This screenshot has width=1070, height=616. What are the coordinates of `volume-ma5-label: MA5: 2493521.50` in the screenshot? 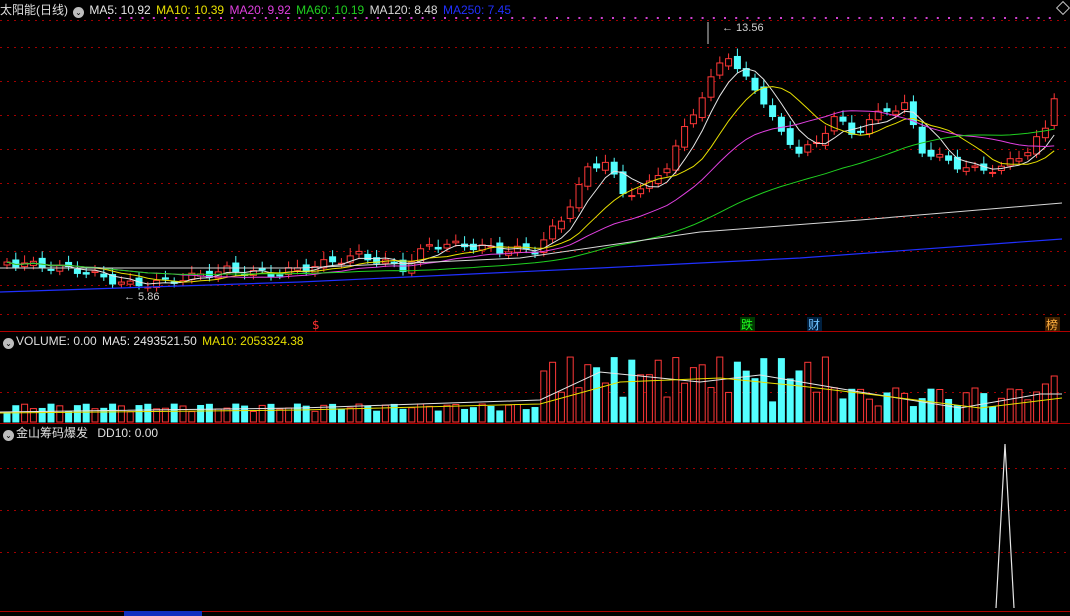 It's located at (149, 341).